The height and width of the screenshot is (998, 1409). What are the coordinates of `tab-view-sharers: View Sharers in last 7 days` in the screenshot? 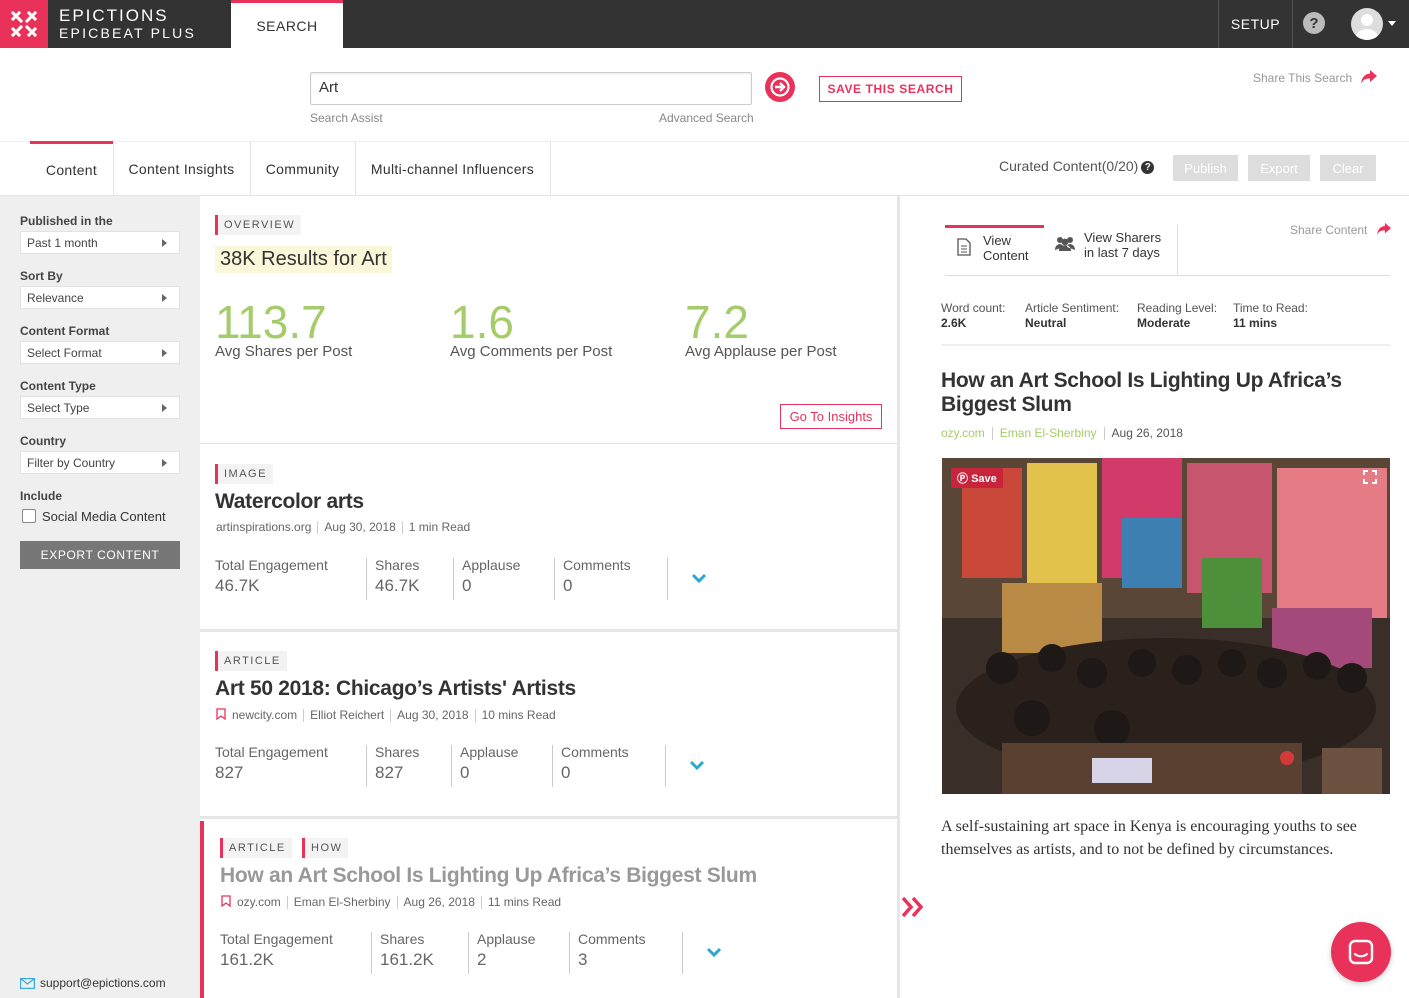 It's located at (1111, 250).